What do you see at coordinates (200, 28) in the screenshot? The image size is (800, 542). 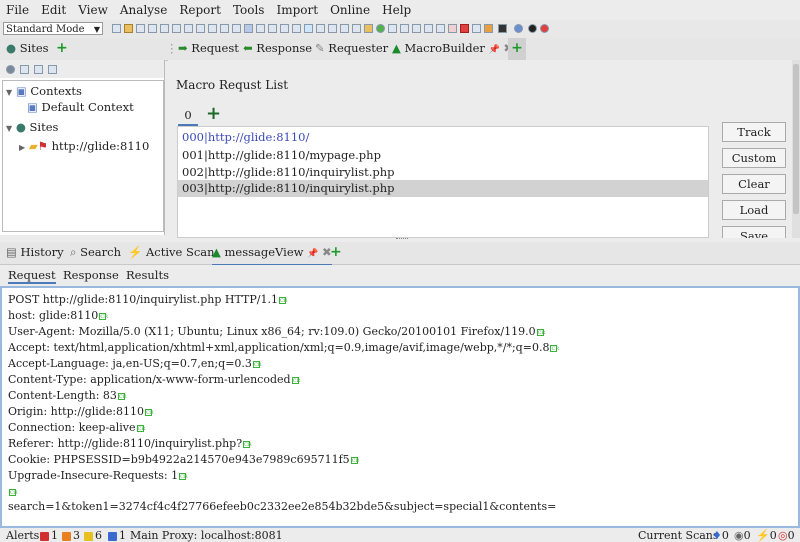 I see `layout-split-icon` at bounding box center [200, 28].